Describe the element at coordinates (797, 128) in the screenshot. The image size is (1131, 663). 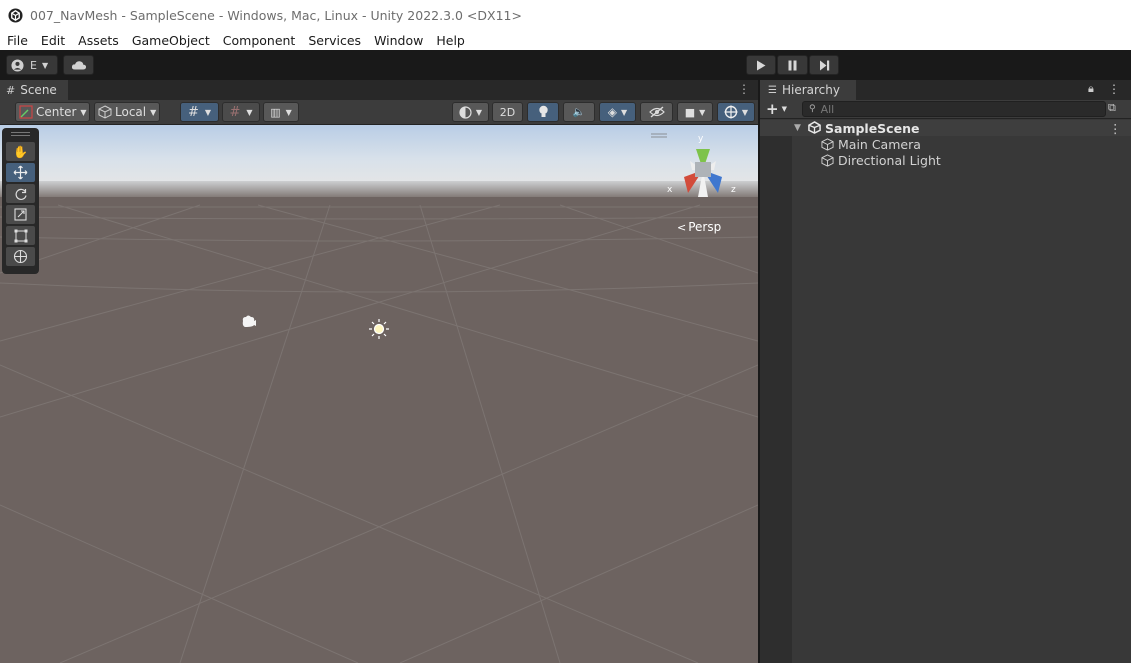
I see `expand-arrow-icon: ▼` at that location.